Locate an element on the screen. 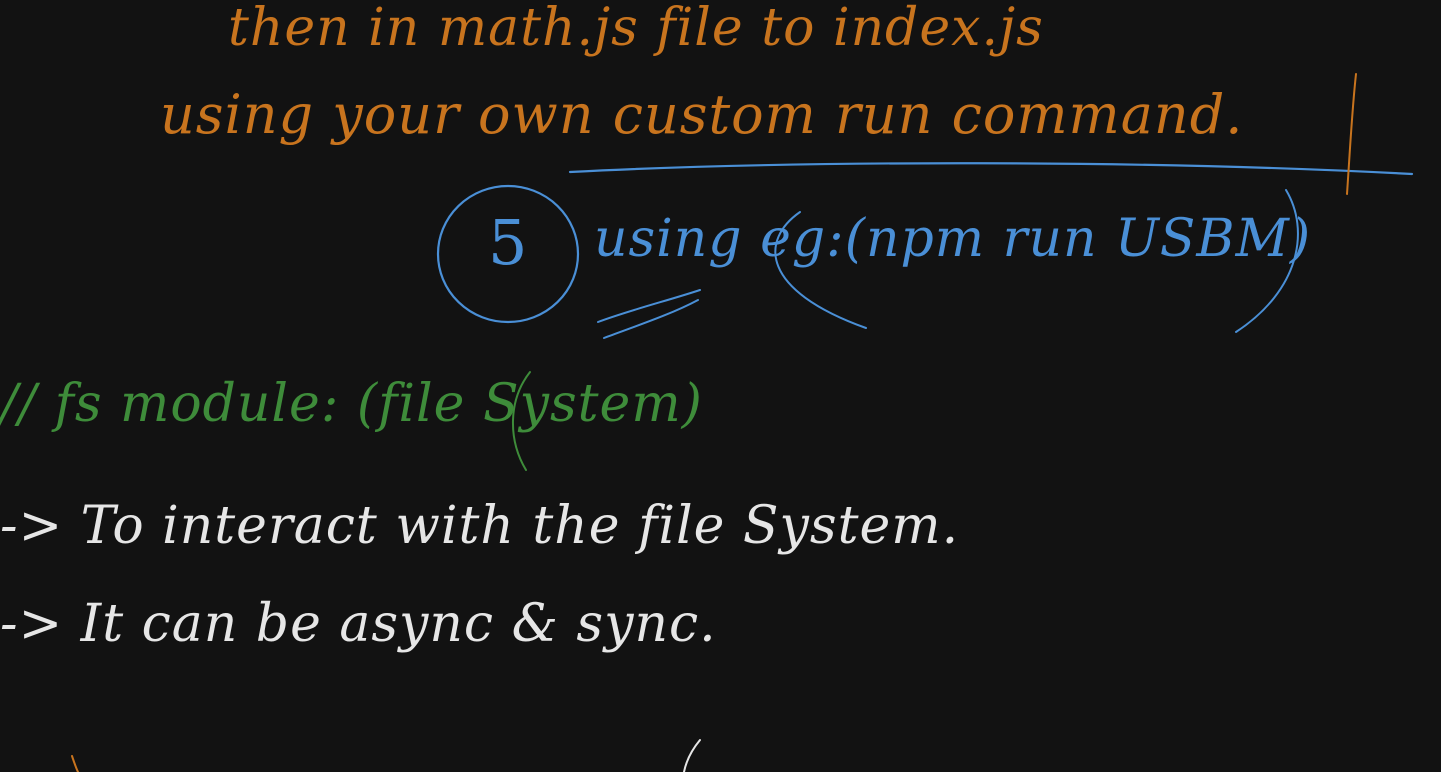 Image resolution: width=1441 pixels, height=772 pixels. note-line-6: -> It can be async & sync. is located at coordinates (358, 624).